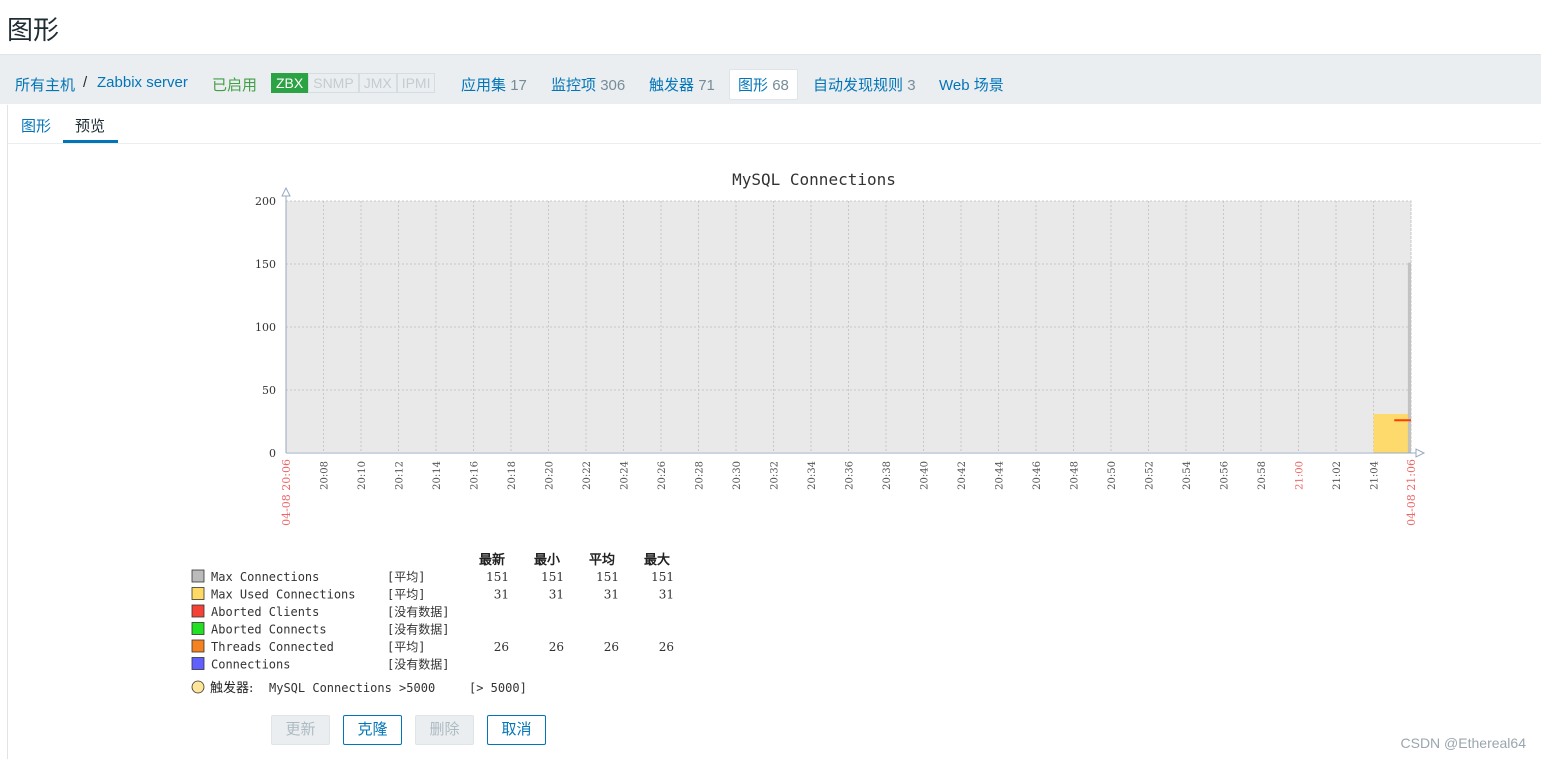 Image resolution: width=1541 pixels, height=759 pixels. Describe the element at coordinates (516, 730) in the screenshot. I see `cancel-button: 取消` at that location.